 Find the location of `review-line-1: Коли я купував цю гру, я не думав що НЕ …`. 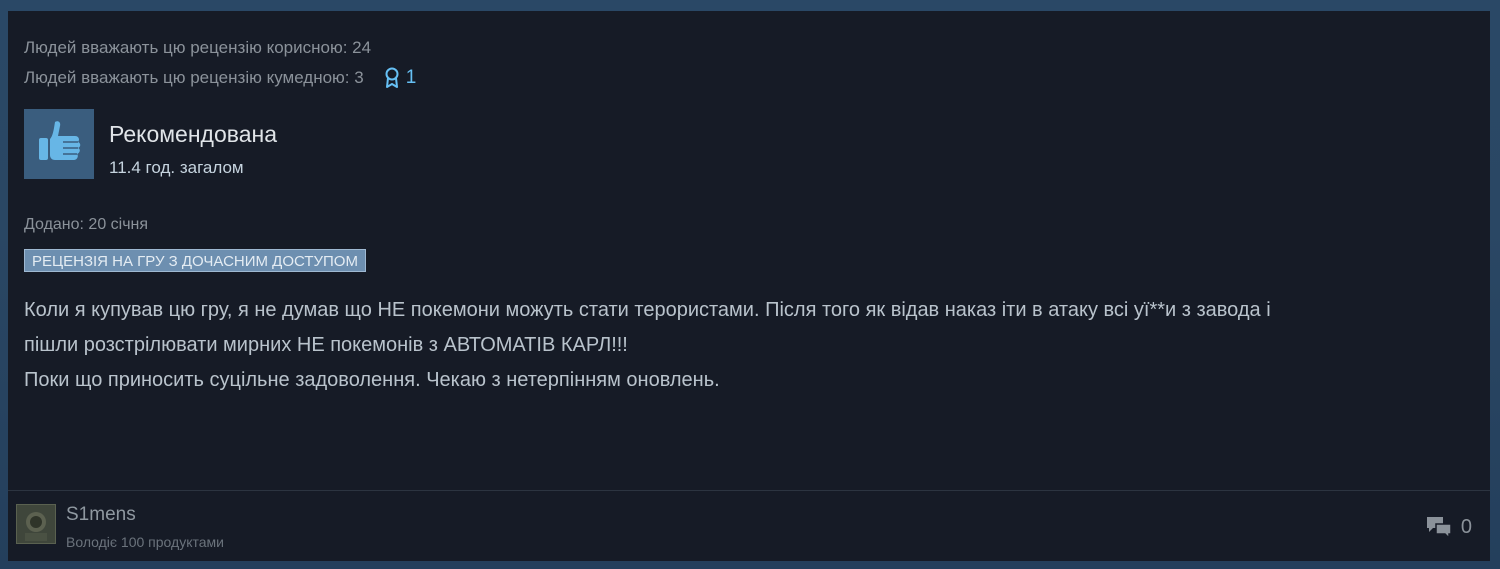

review-line-1: Коли я купував цю гру, я не думав що НЕ … is located at coordinates (647, 310).